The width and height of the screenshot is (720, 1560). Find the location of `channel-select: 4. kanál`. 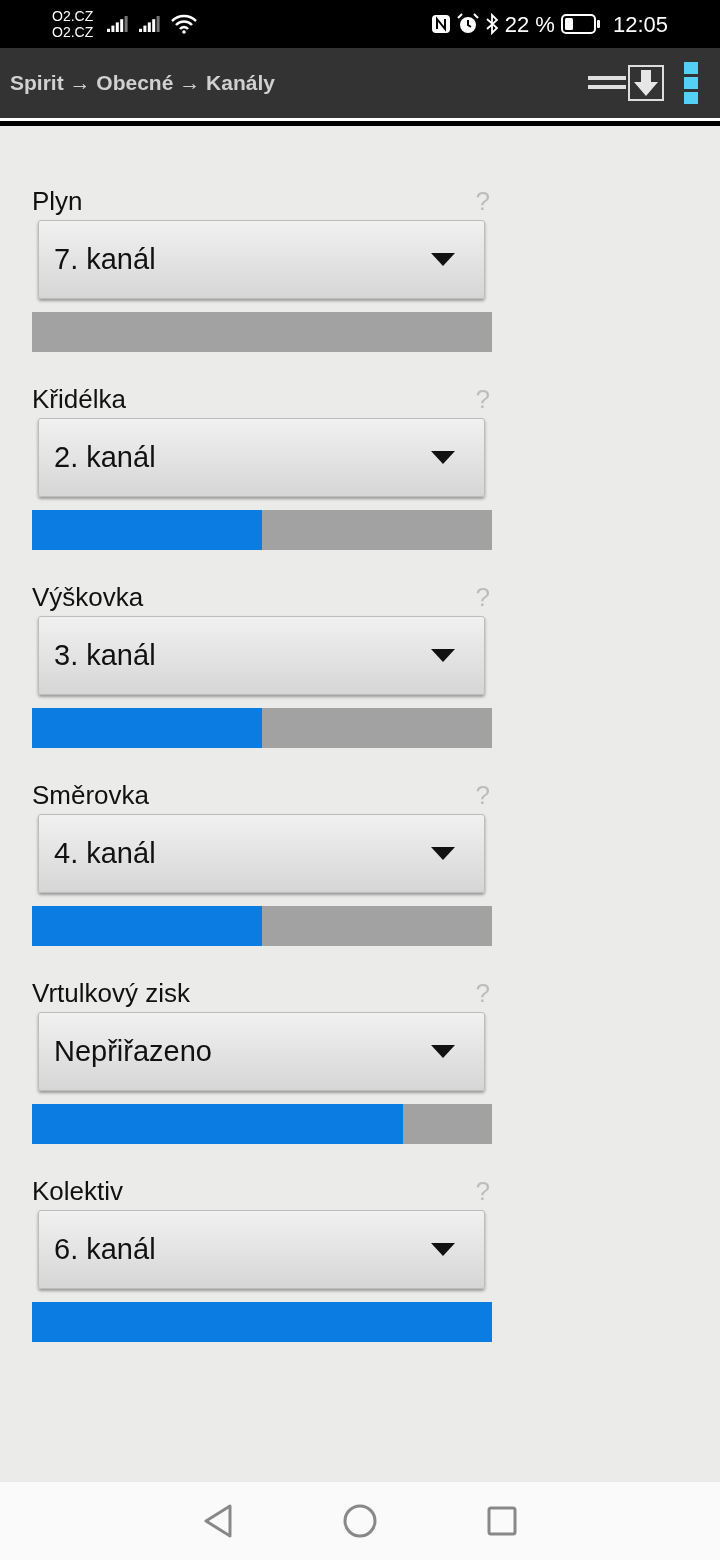

channel-select: 4. kanál is located at coordinates (261, 853).